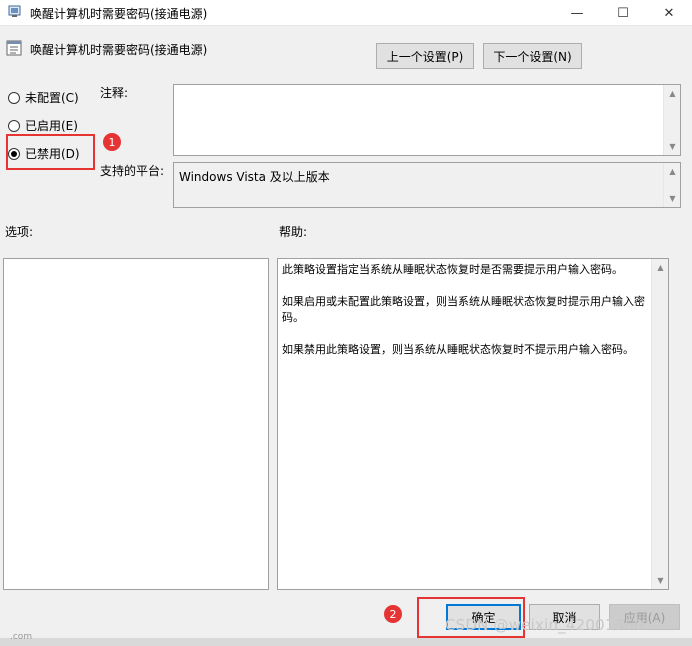  I want to click on help-paragraph: 如果禁用此策略设置，则当系统从睡眠状态恢复时不提示用户输入密码。, so click(458, 349).